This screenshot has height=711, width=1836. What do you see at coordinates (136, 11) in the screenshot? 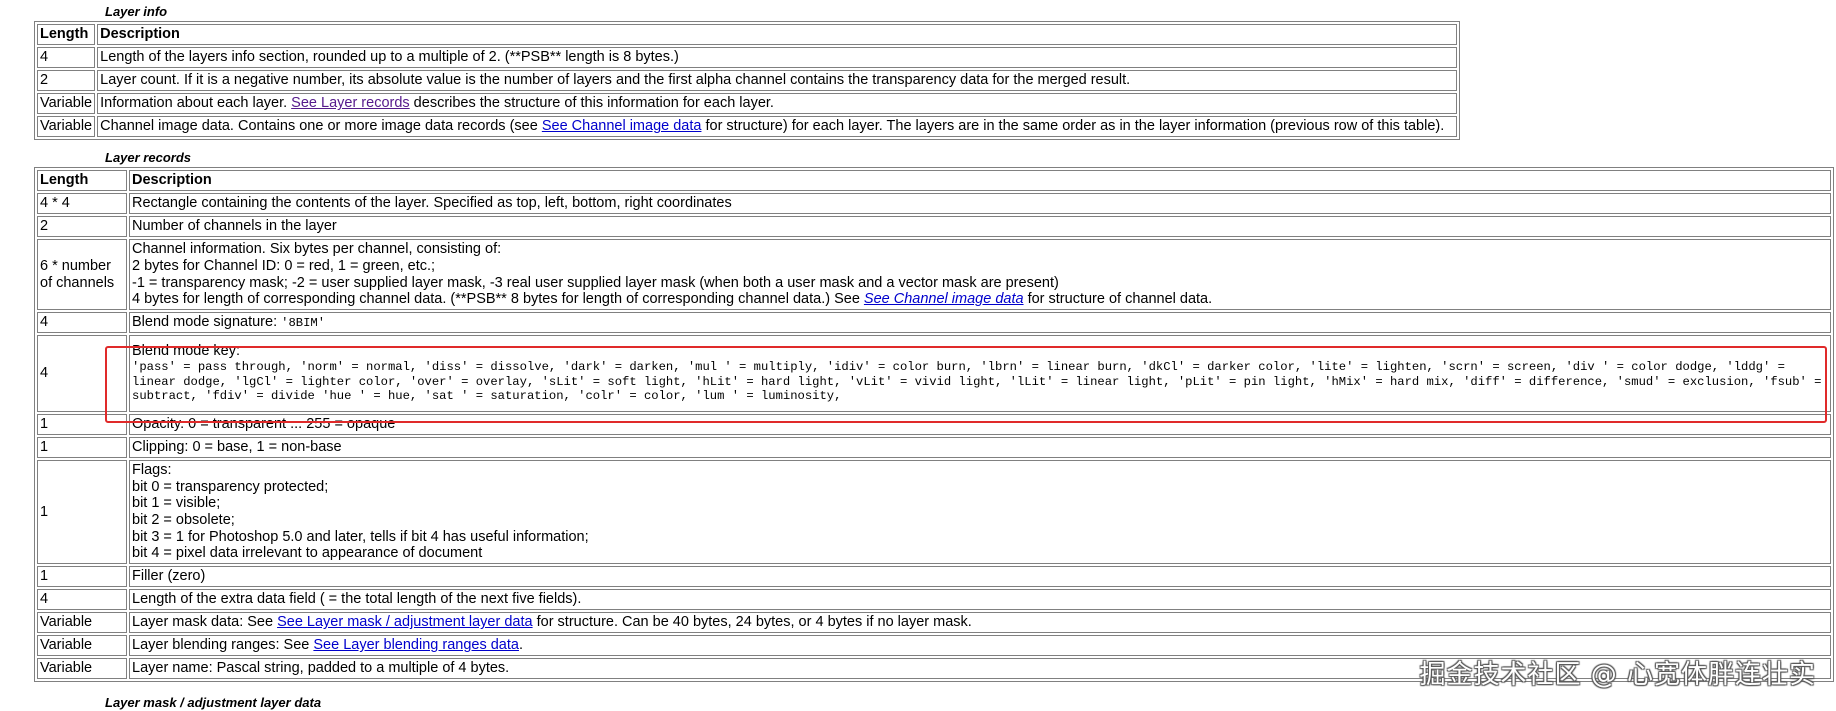
I see `layer-info-caption: Layer info` at bounding box center [136, 11].